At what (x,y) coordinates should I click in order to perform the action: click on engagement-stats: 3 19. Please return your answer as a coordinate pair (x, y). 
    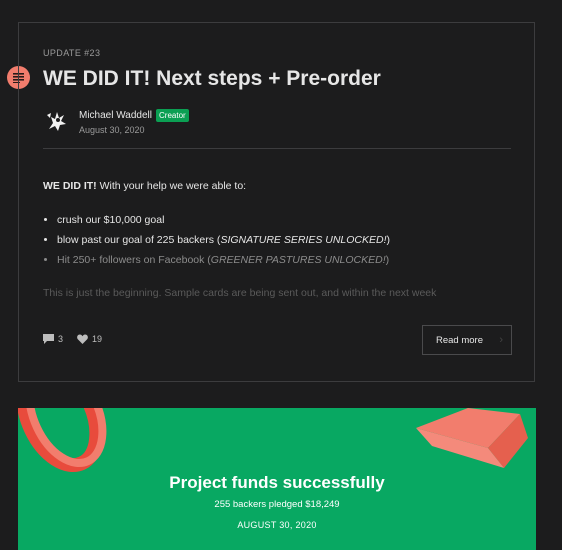
    Looking at the image, I should click on (79, 339).